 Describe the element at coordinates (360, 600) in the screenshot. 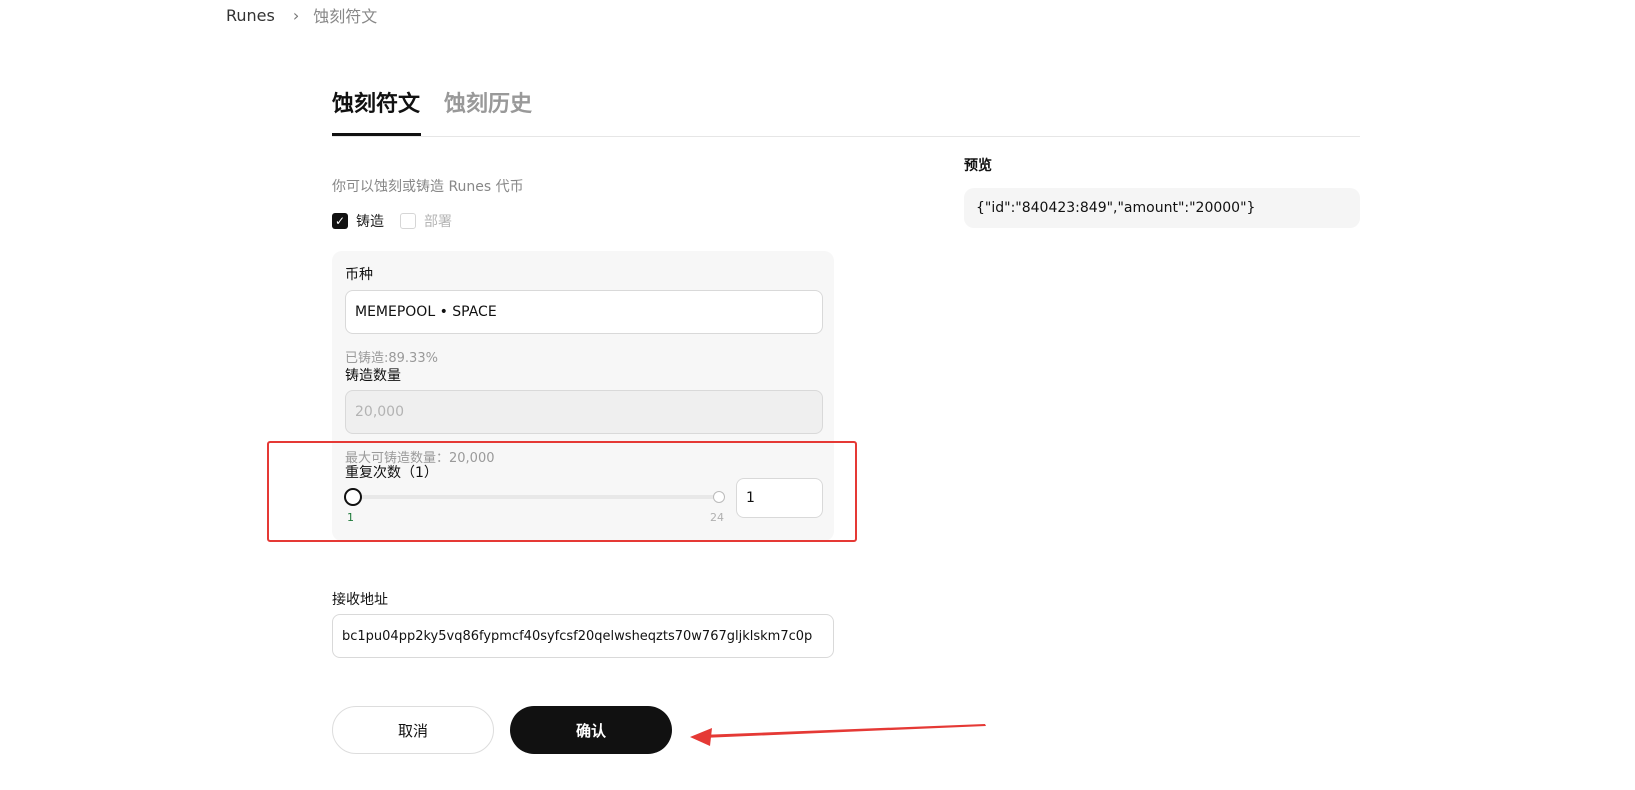

I see `address-label: 接收地址` at that location.